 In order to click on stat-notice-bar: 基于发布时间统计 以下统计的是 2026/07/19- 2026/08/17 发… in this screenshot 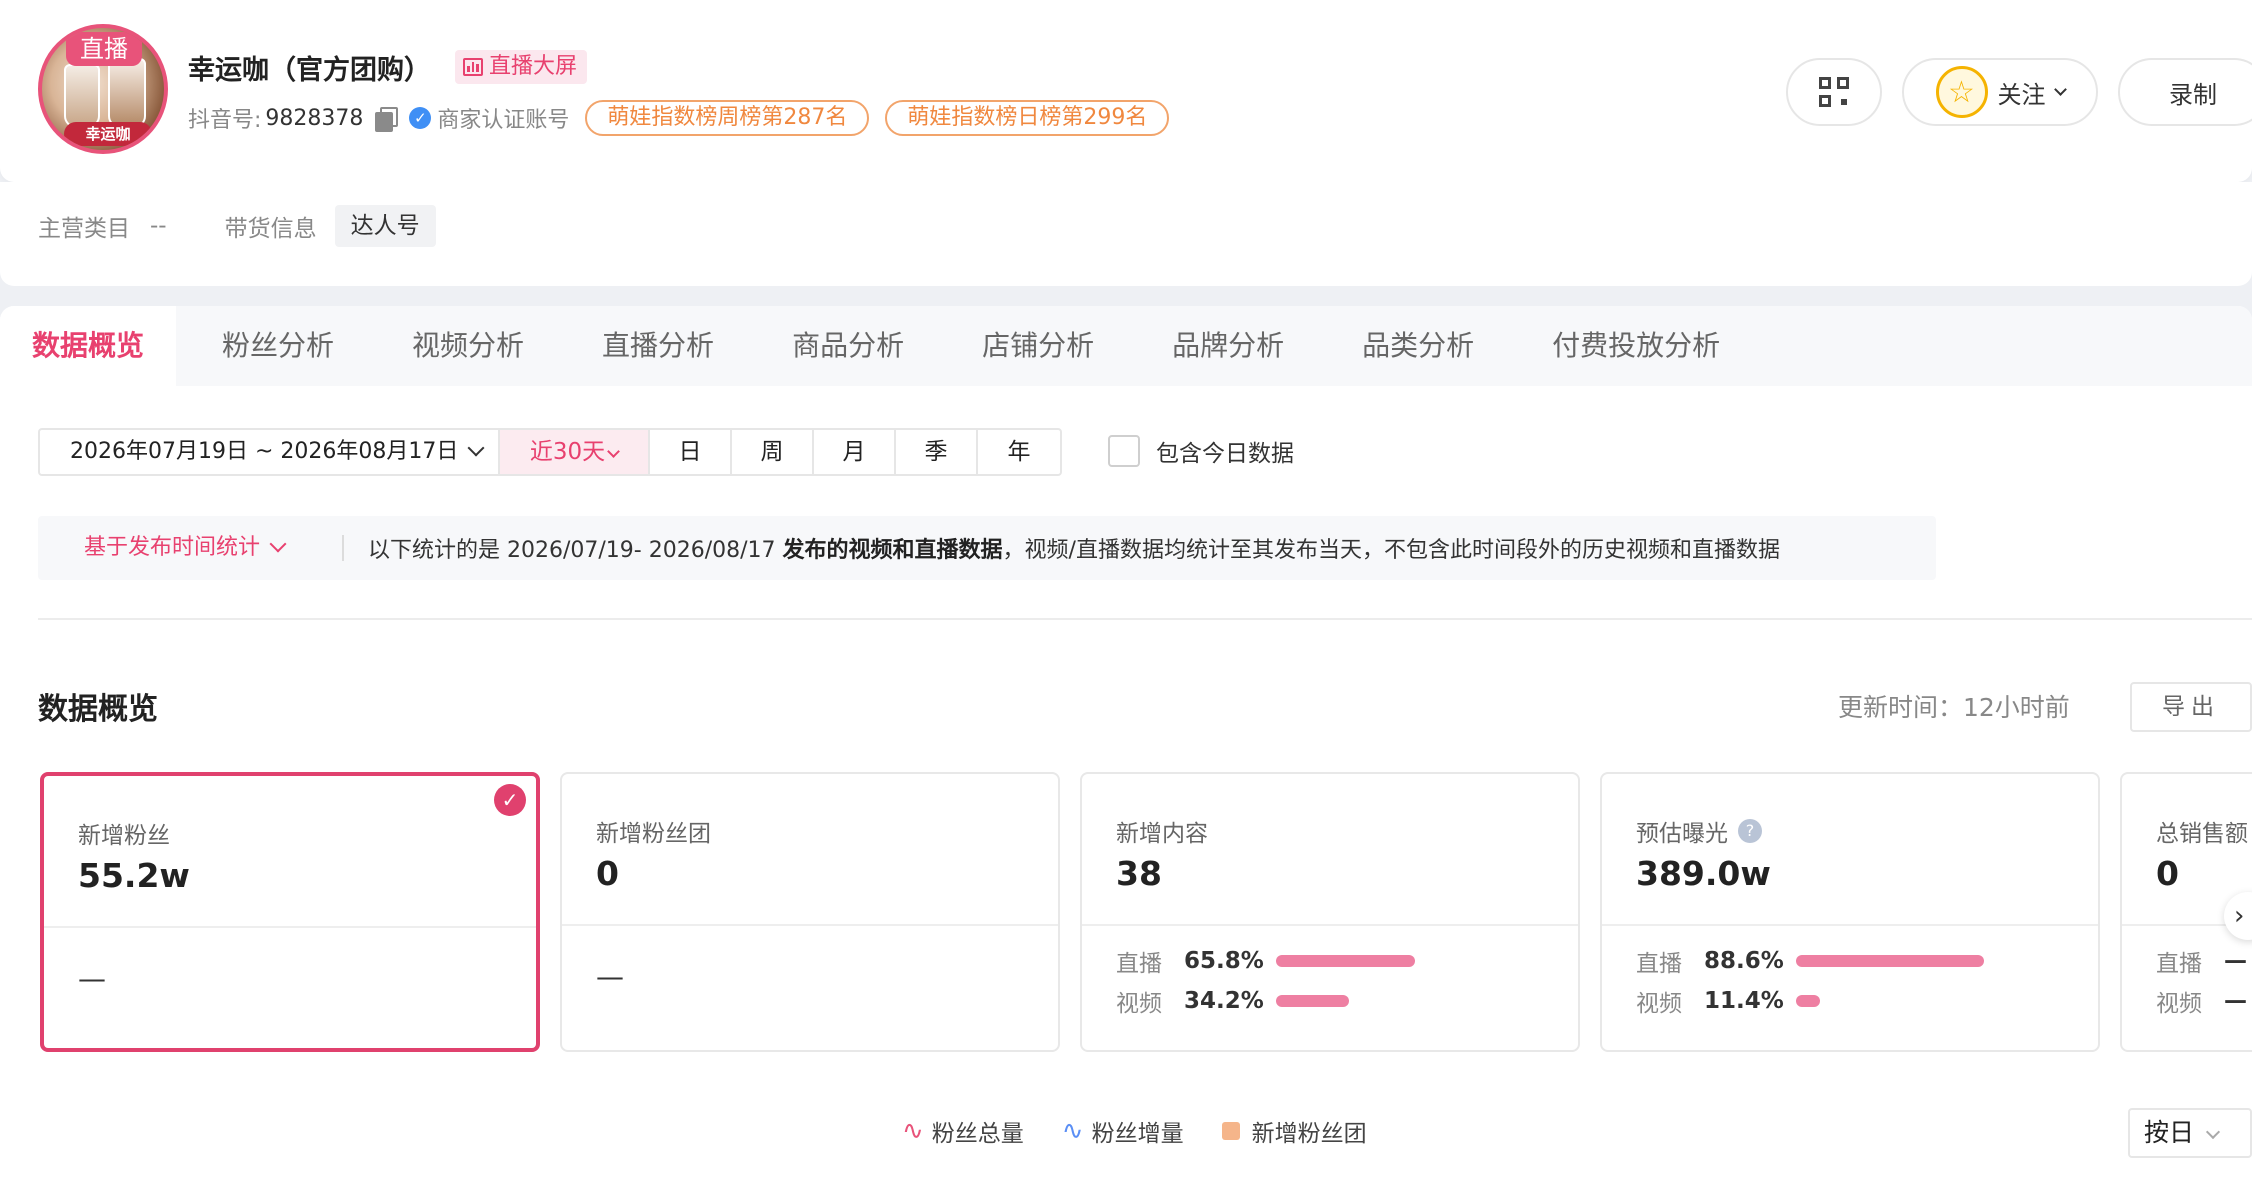, I will do `click(987, 548)`.